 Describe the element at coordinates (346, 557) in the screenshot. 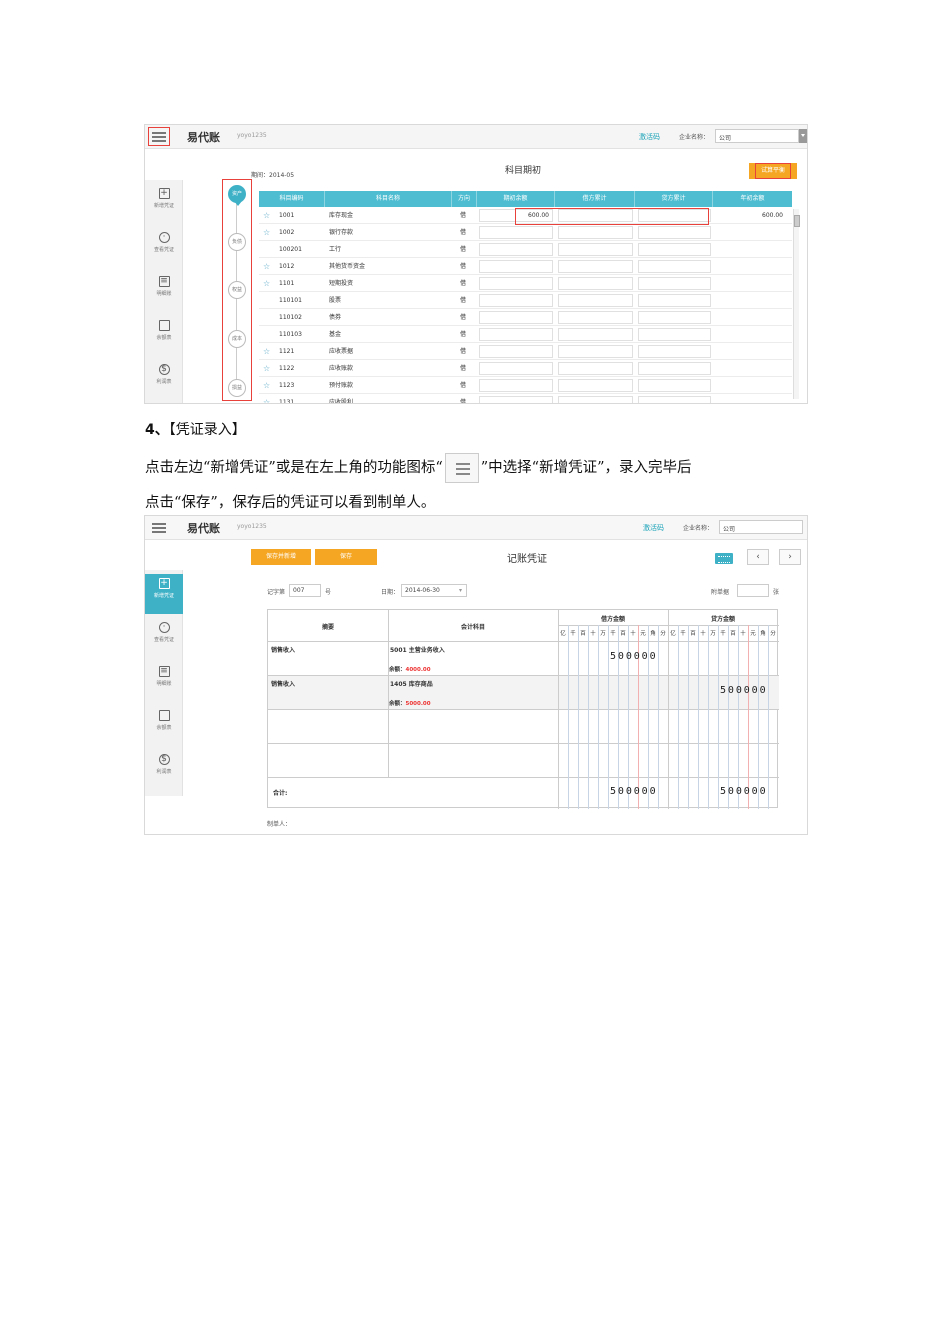

I see `save-button: 保存` at that location.